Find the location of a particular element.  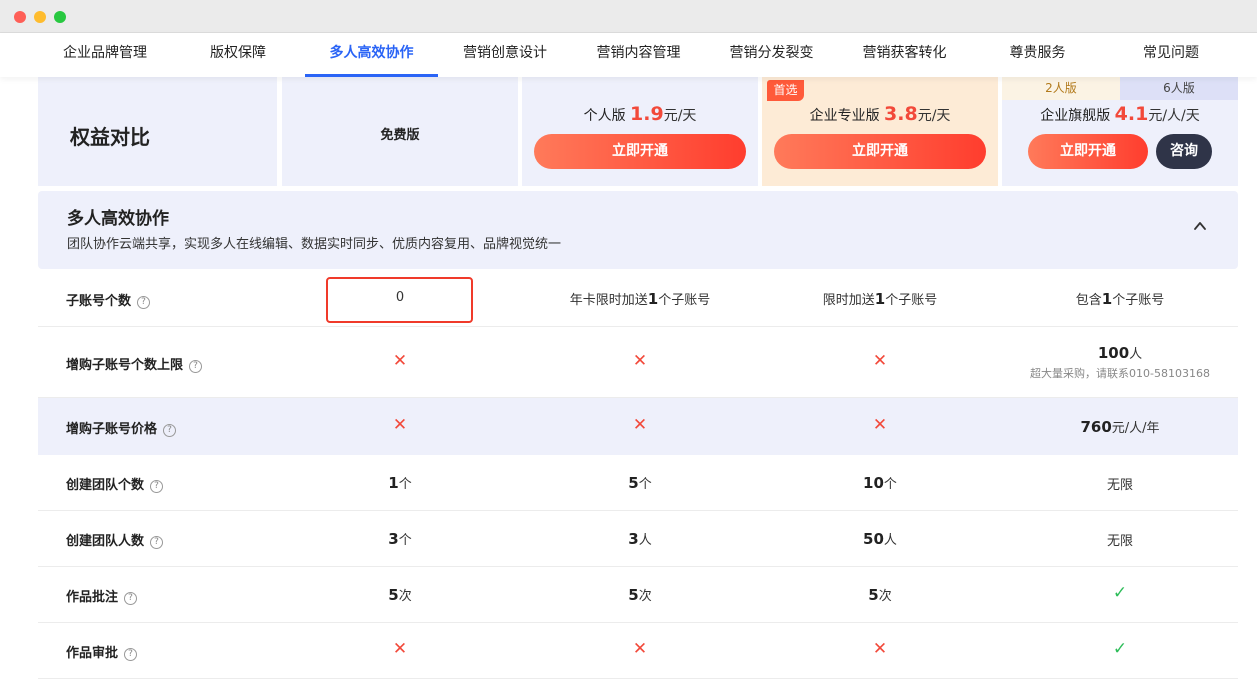

row-label-text: 作品批注 is located at coordinates (92, 597).